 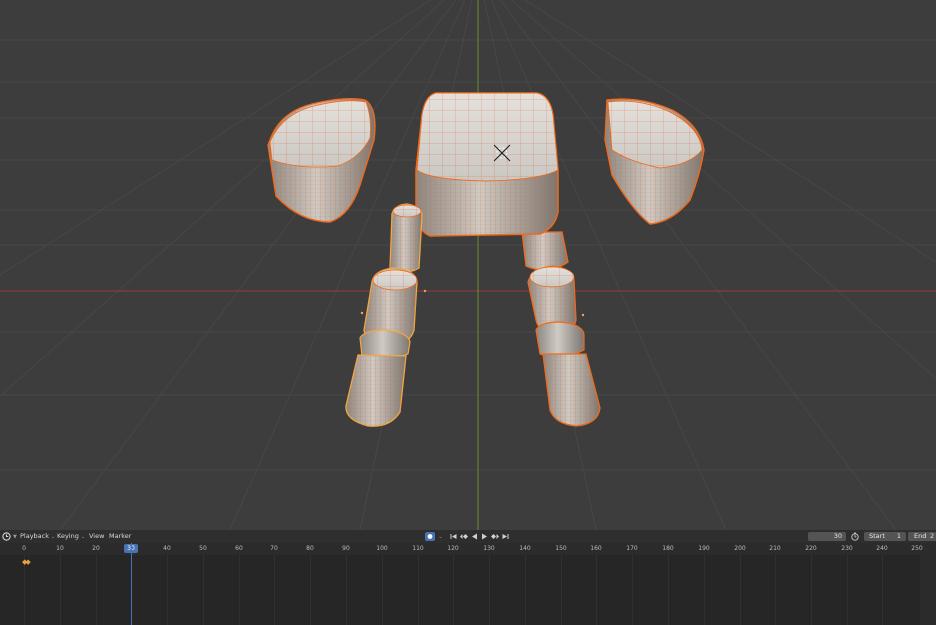 I want to click on right-upper-arm-mesh, so click(x=545, y=251).